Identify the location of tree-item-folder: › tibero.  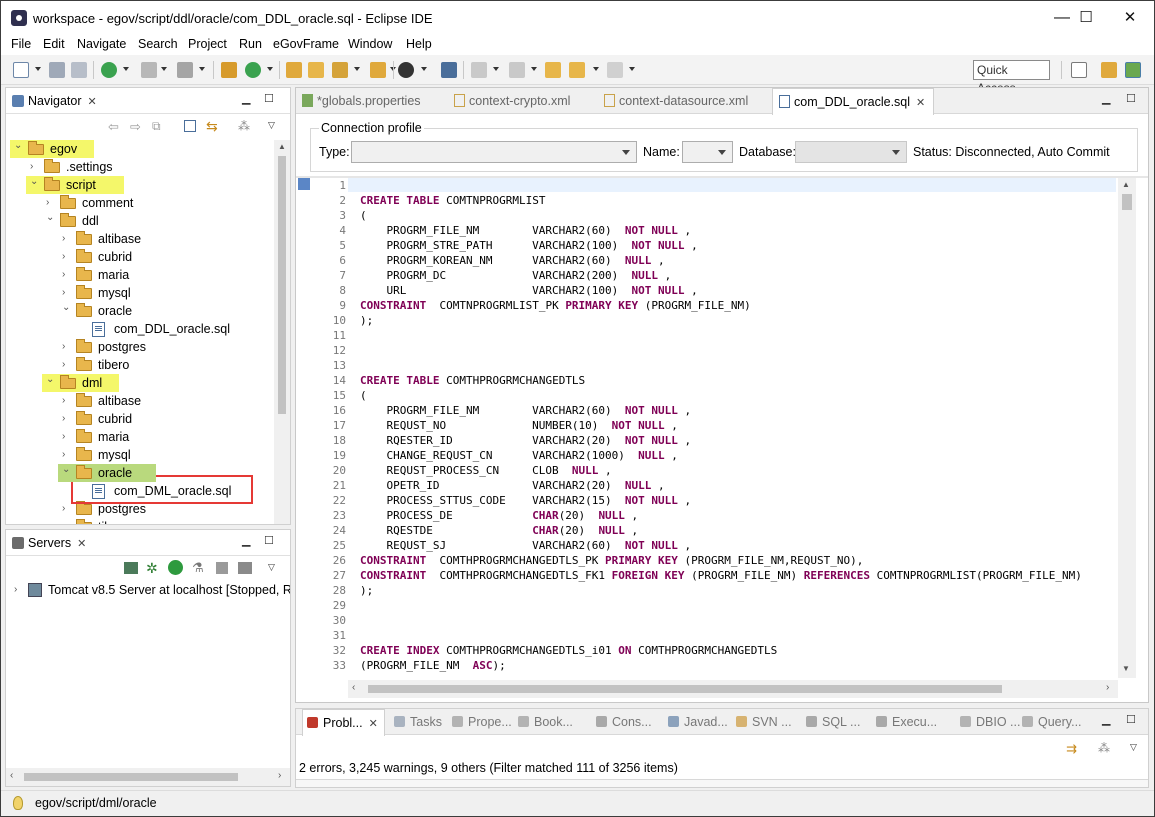
(140, 521).